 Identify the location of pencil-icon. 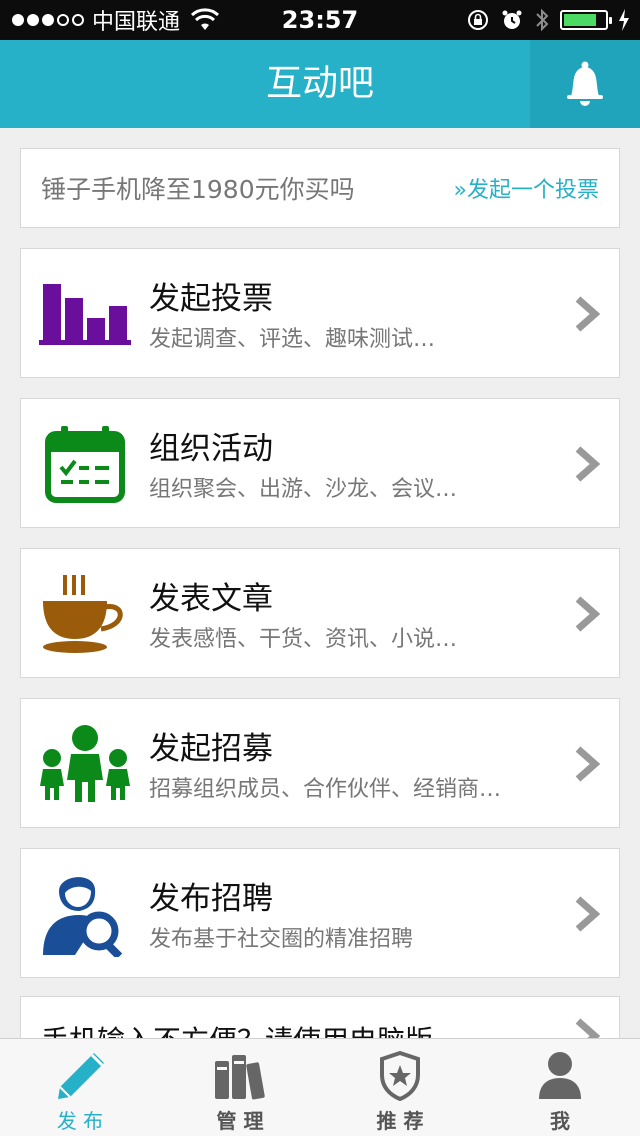
(81, 1076).